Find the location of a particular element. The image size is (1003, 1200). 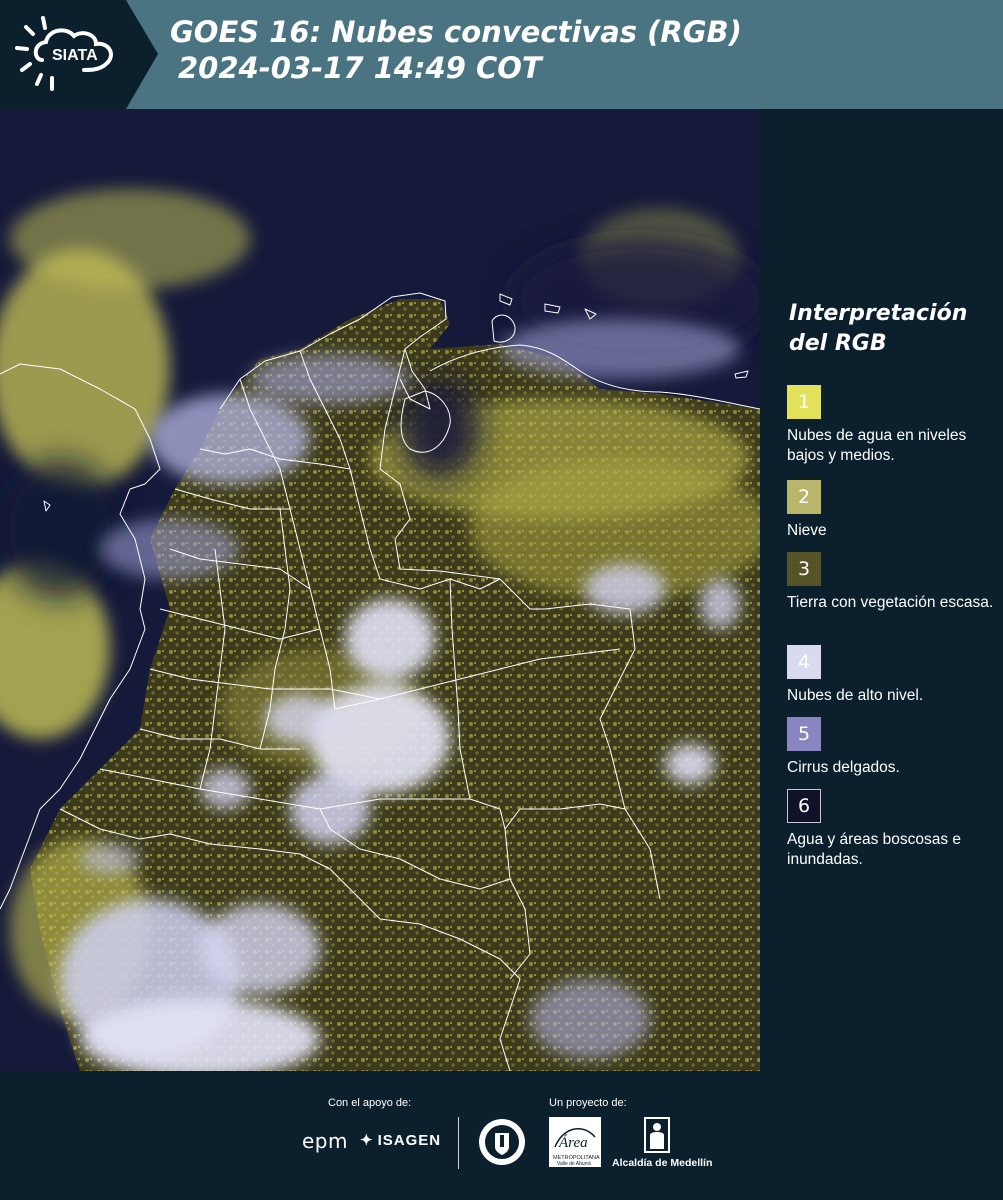

isagen-icon: ✦ is located at coordinates (367, 1140).